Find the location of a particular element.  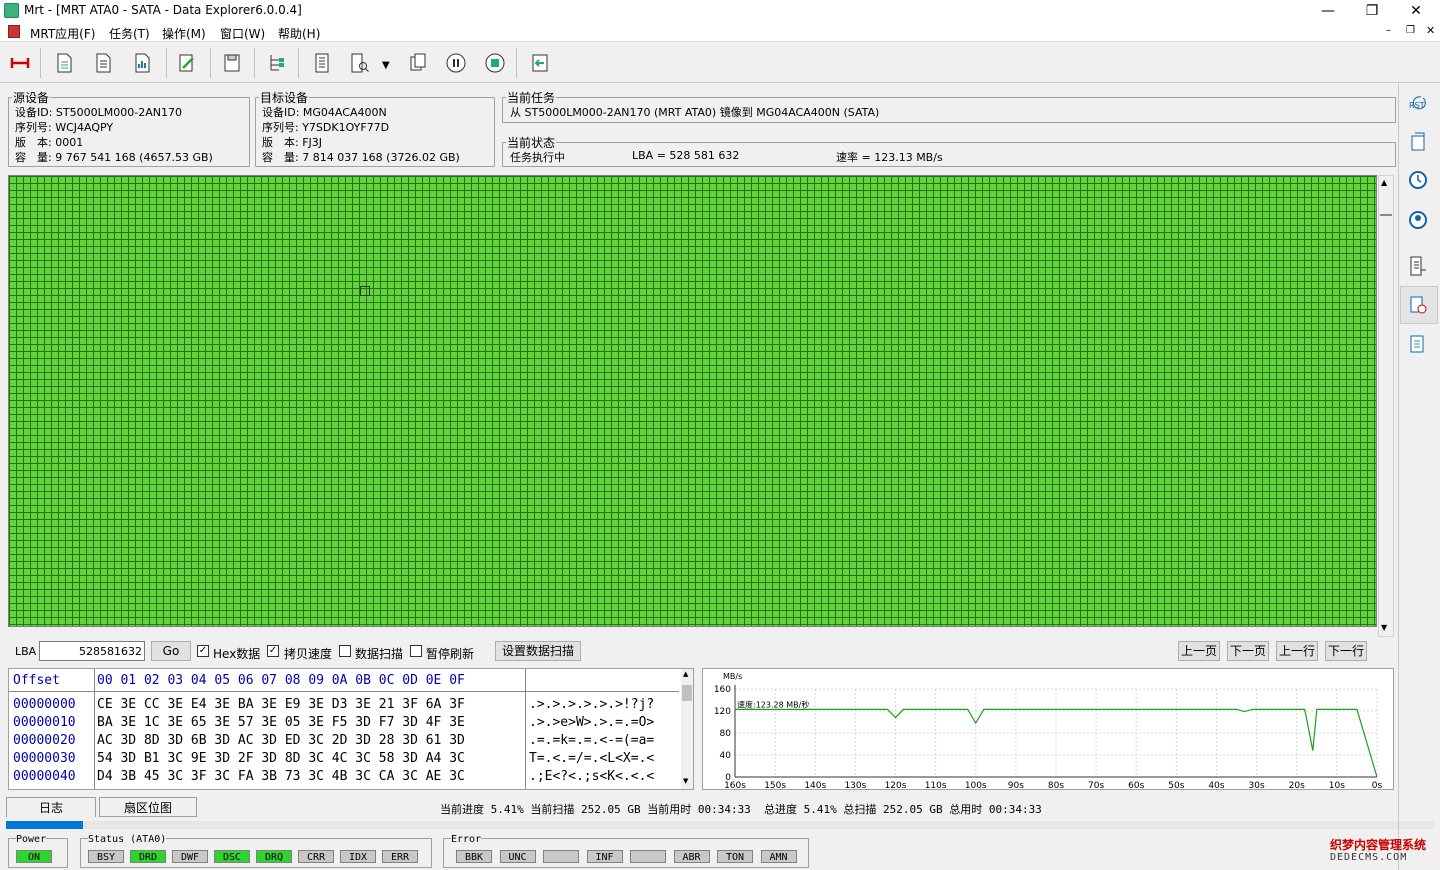

source-version: 版 本: 0001 is located at coordinates (49, 142).